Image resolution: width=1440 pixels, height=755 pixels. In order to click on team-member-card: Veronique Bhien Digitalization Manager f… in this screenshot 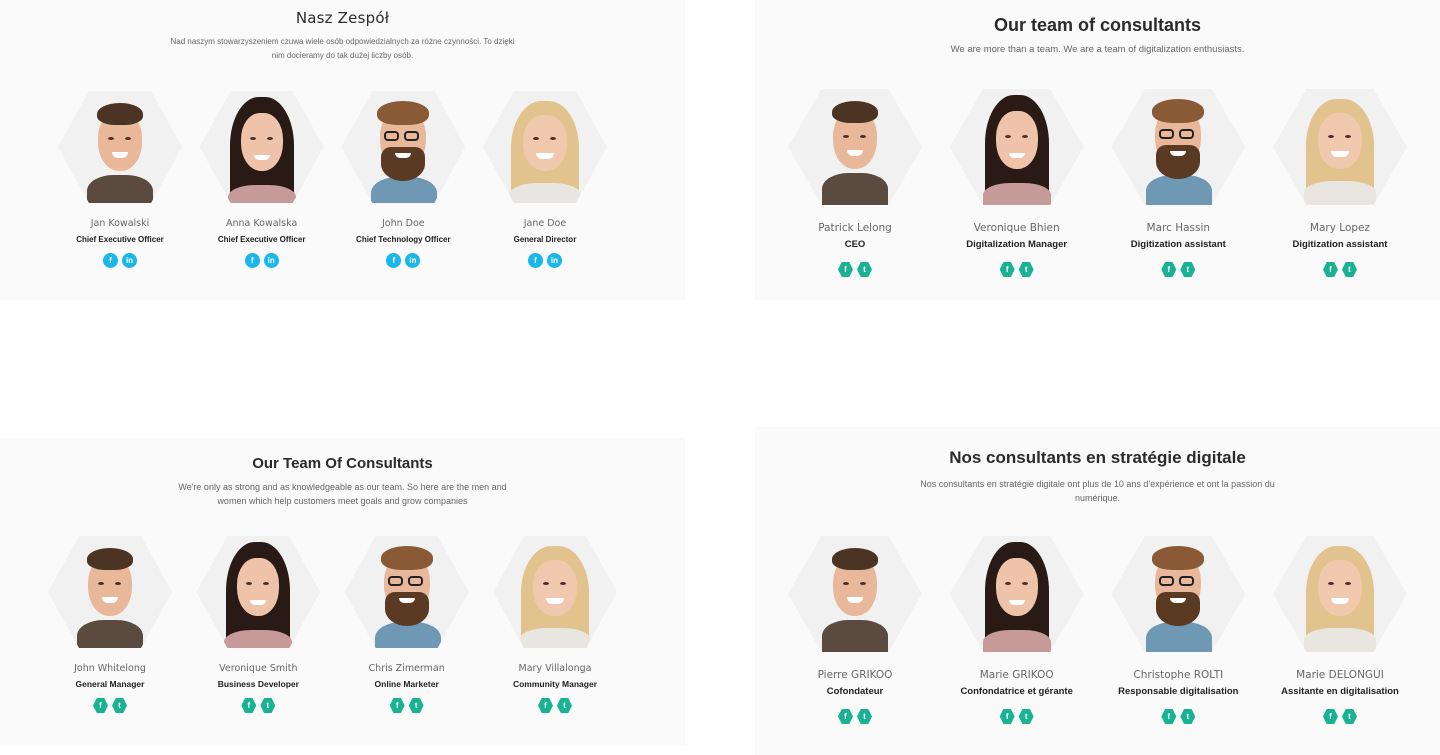, I will do `click(1017, 183)`.